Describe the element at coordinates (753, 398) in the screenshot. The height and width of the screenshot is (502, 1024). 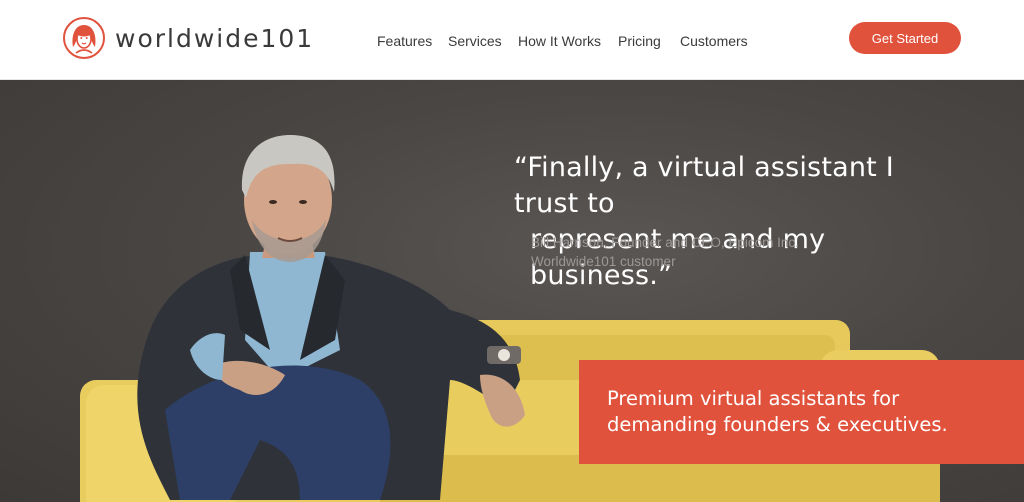
I see `banner-line-1: Premium virtual assistants for` at that location.